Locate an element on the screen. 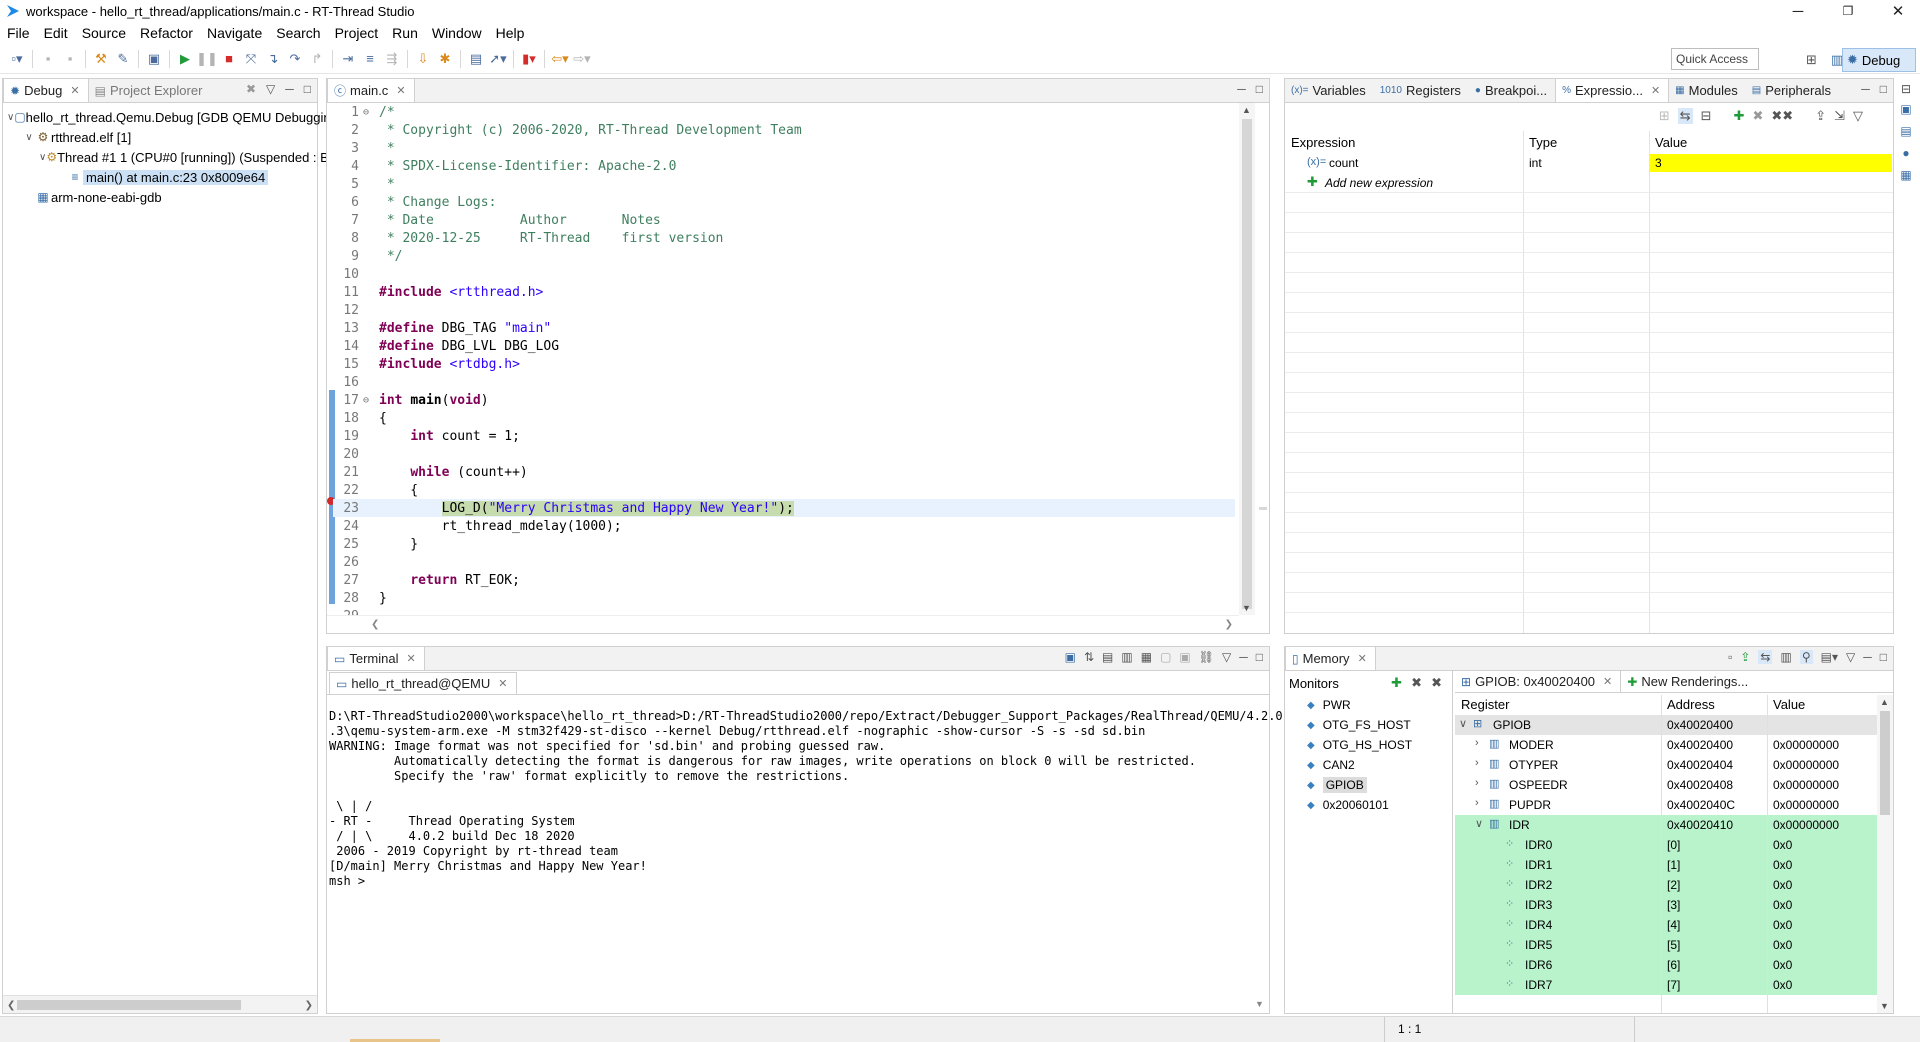  code-line: 12 is located at coordinates (784, 310).